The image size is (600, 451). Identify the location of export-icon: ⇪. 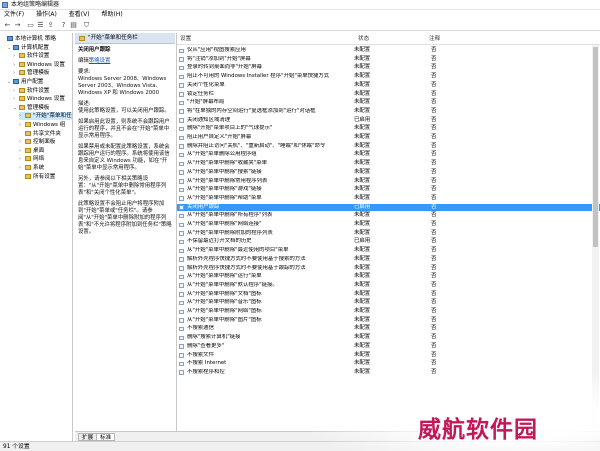
(50, 25).